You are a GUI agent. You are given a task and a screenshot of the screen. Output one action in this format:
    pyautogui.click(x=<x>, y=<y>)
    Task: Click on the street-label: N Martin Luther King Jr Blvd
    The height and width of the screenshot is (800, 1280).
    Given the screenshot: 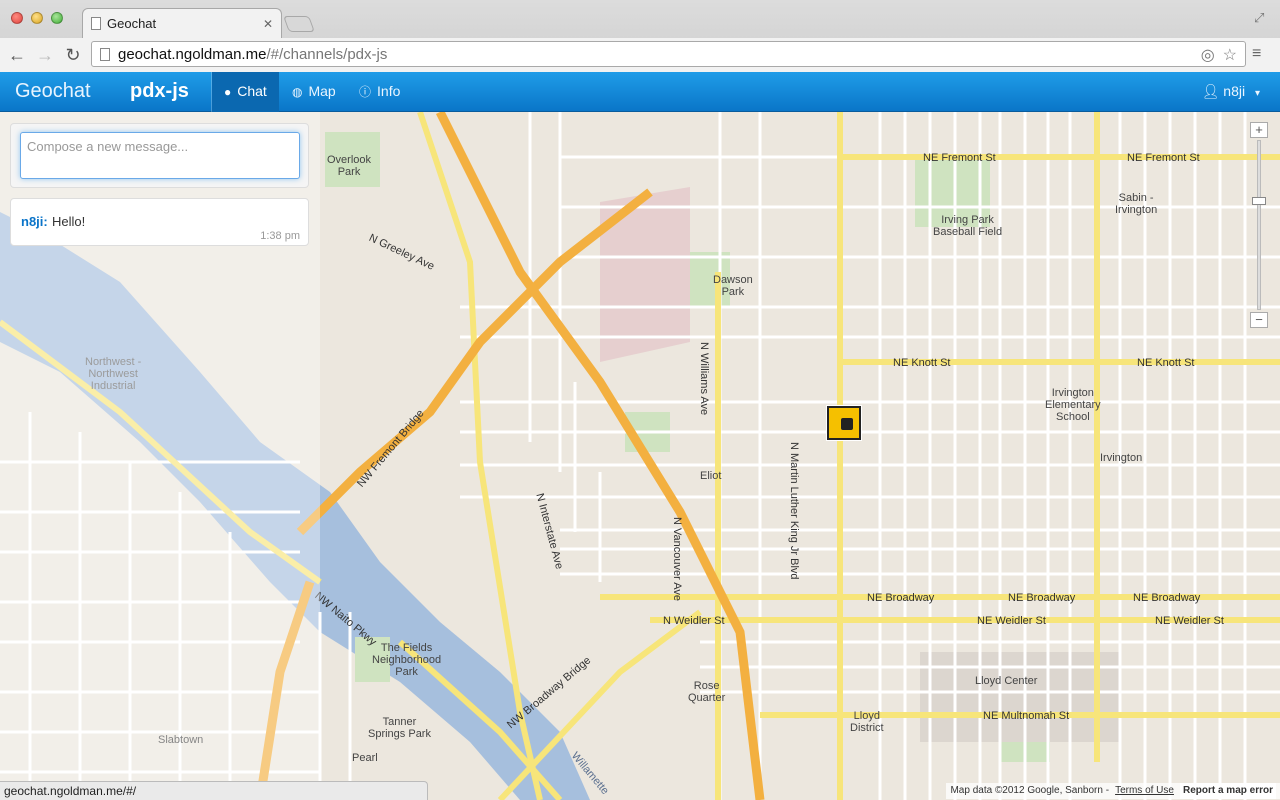 What is the action you would take?
    pyautogui.click(x=794, y=511)
    